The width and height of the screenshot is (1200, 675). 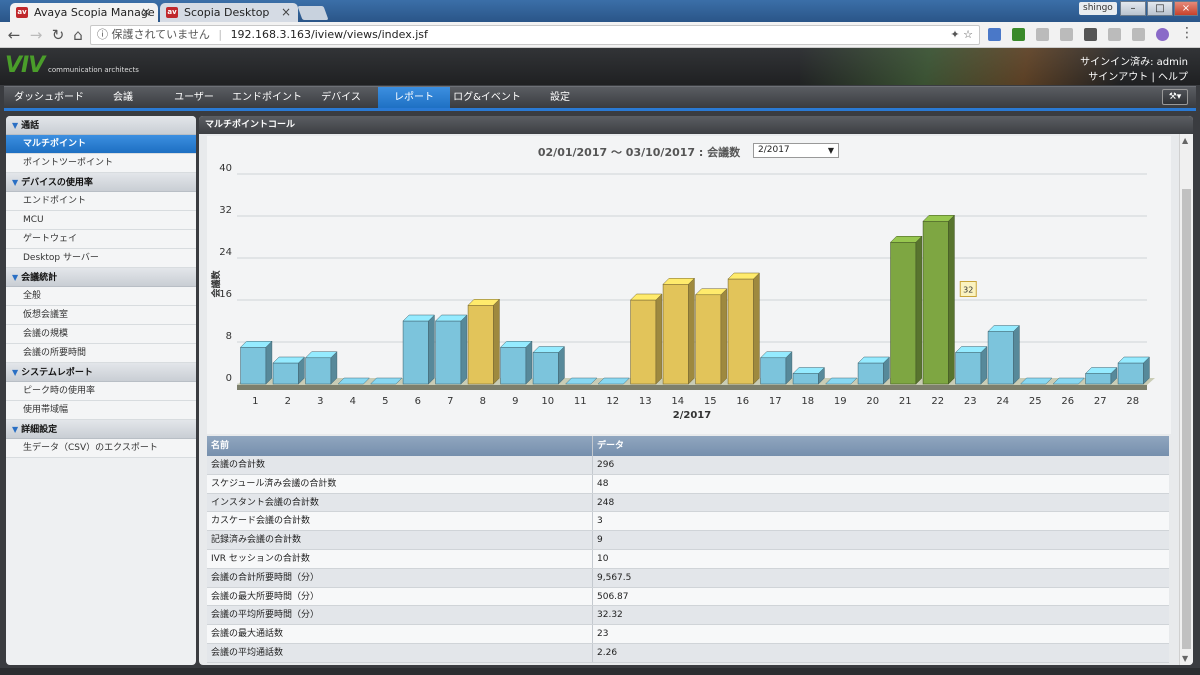 I want to click on menu-conference: 会議, so click(x=123, y=98).